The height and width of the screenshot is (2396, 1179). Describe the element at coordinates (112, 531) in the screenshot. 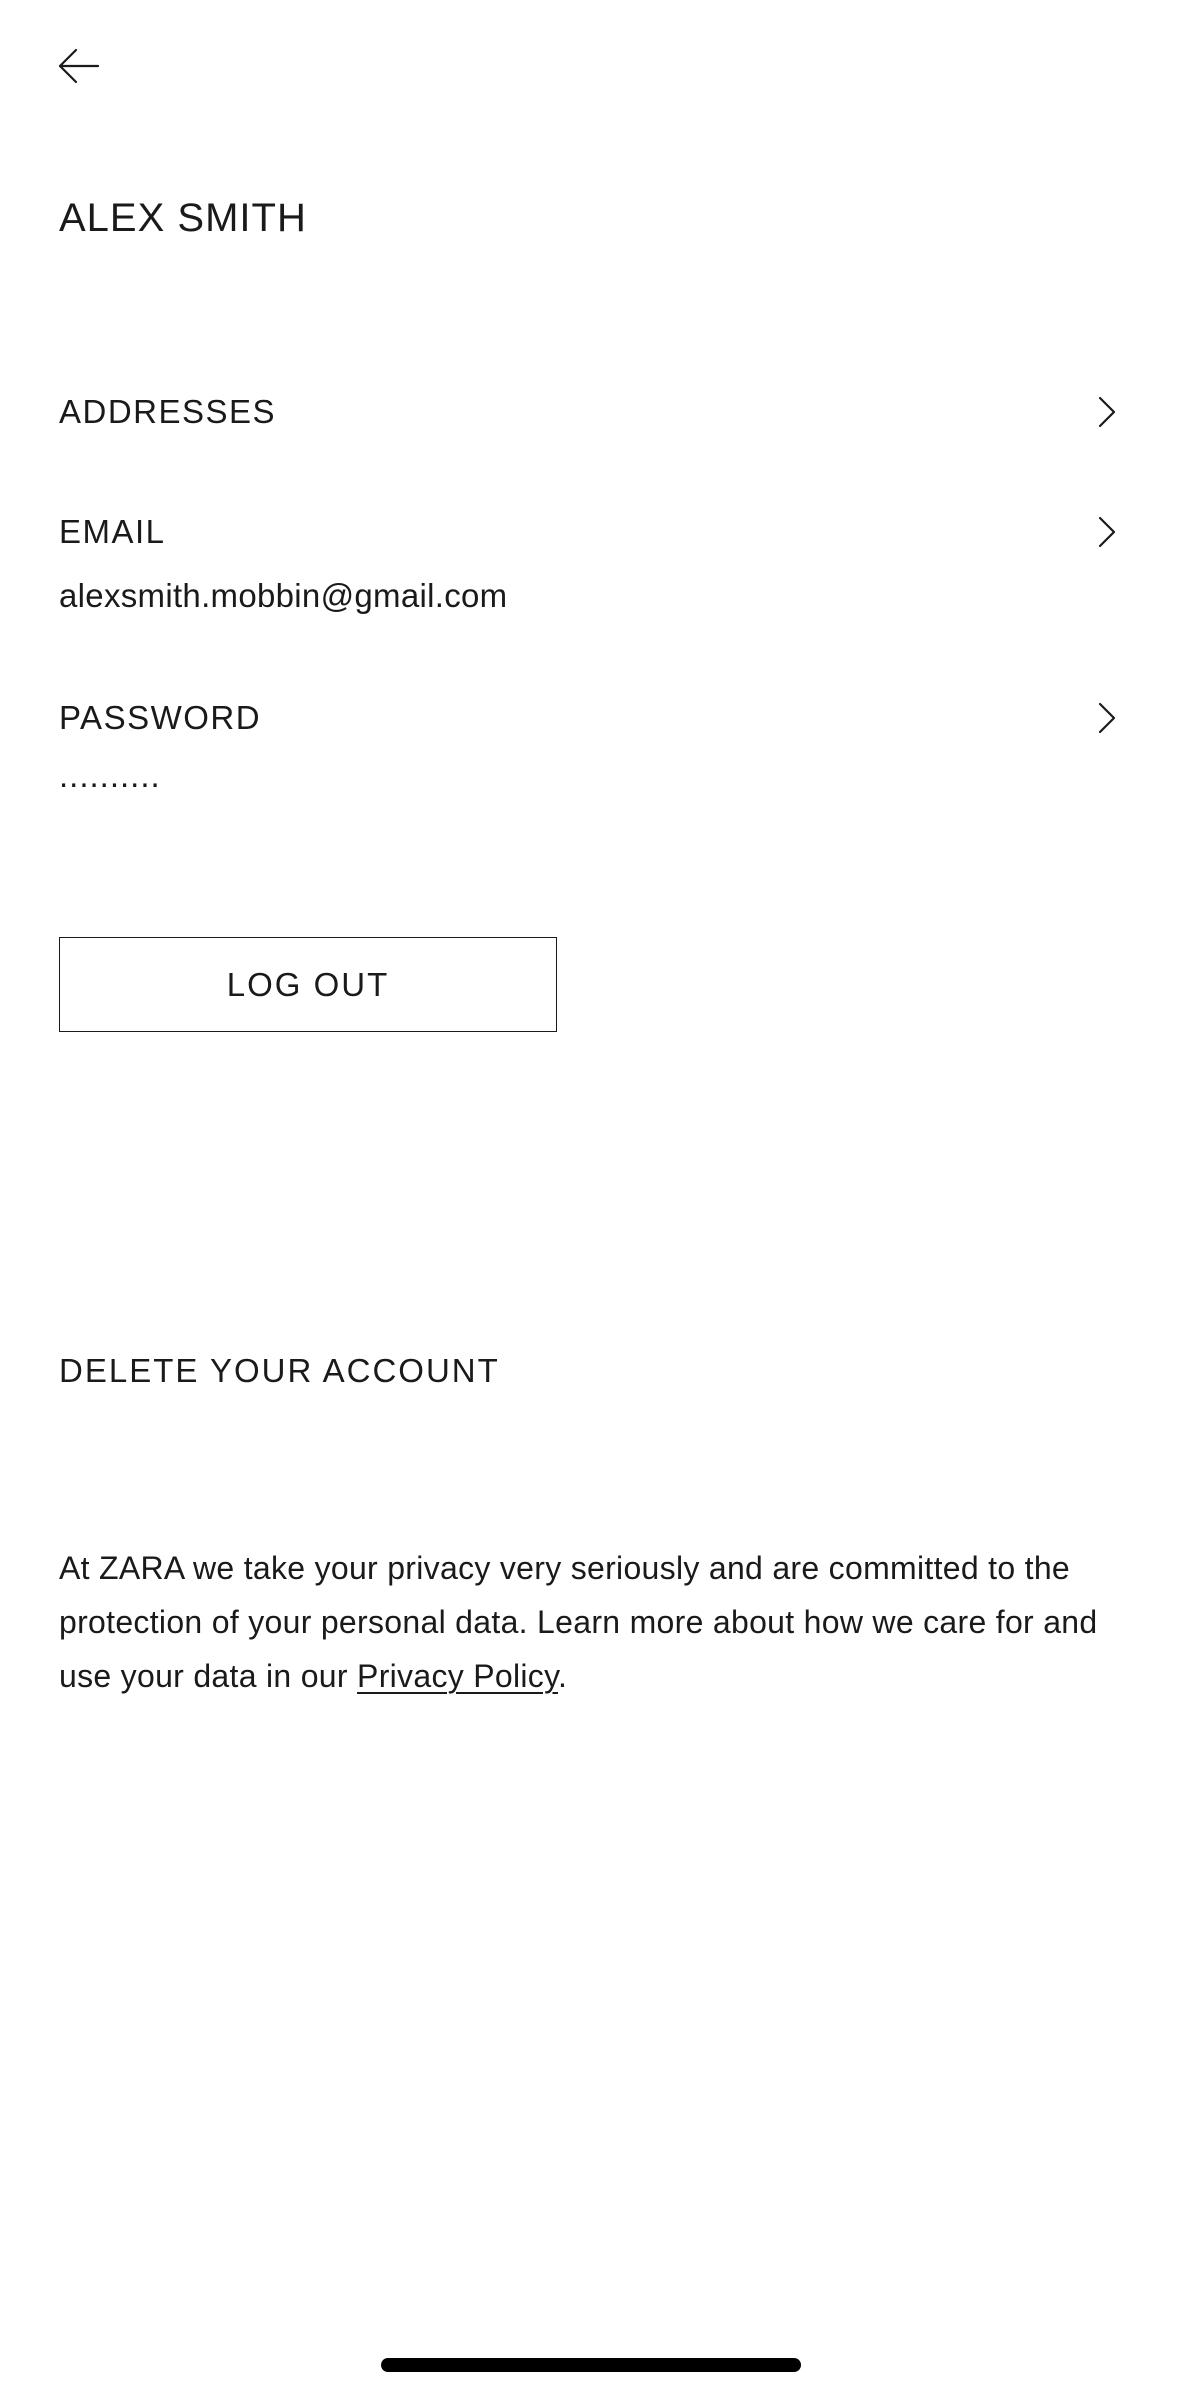

I see `email-label: EMAIL` at that location.